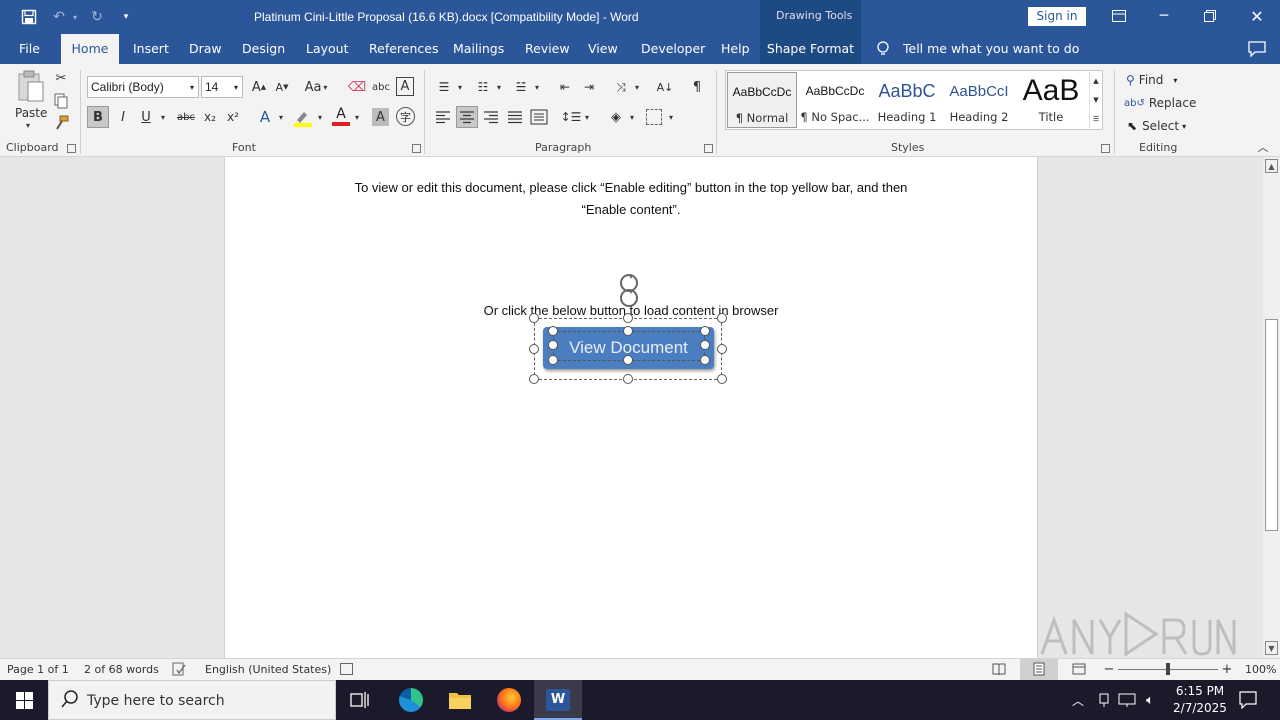 The image size is (1280, 720). What do you see at coordinates (31, 113) in the screenshot?
I see `paste-label: Paste` at bounding box center [31, 113].